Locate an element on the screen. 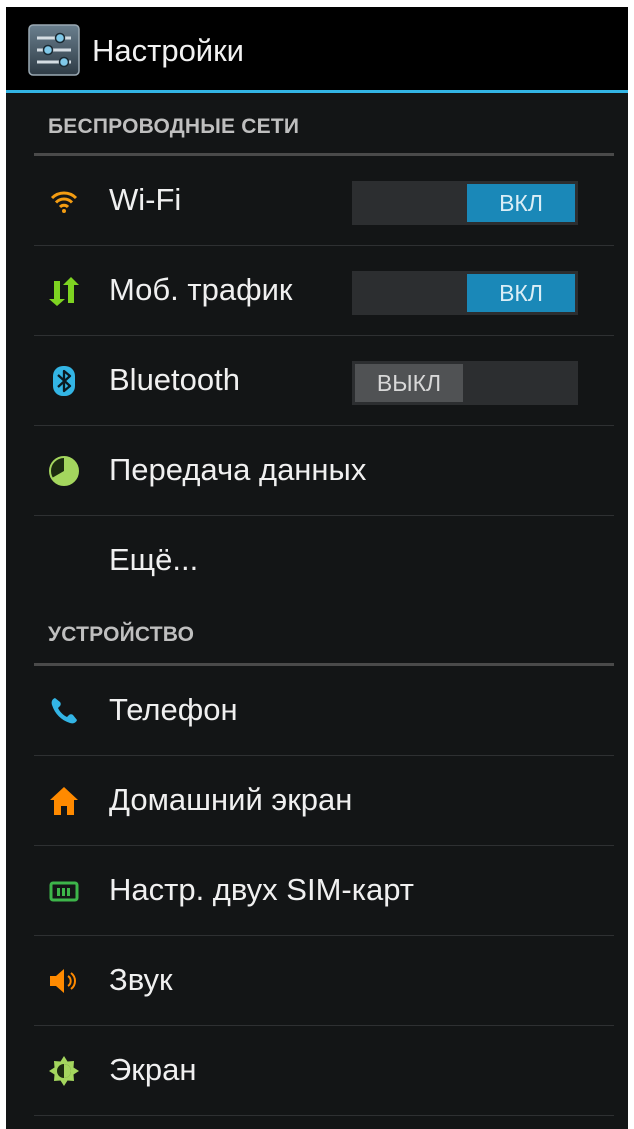 This screenshot has width=634, height=1129. sound-label: Звук is located at coordinates (141, 979).